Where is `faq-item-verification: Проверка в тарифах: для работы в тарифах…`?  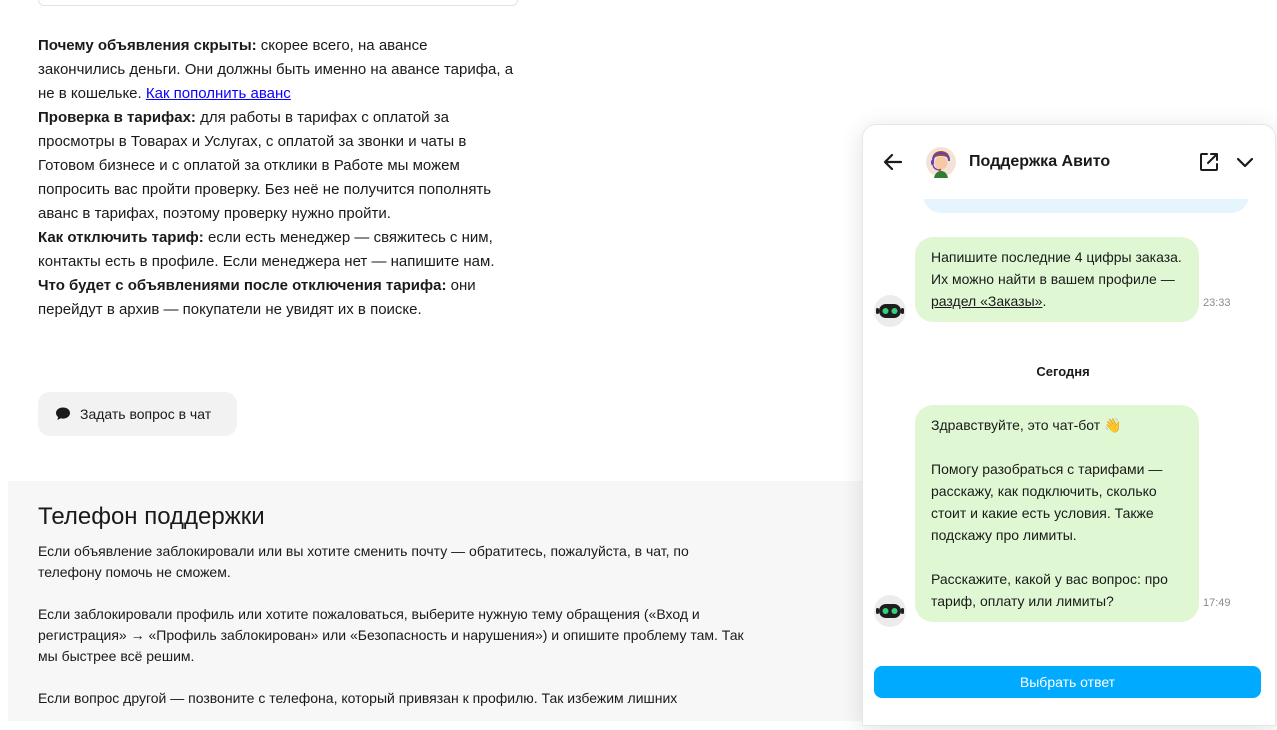 faq-item-verification: Проверка в тарифах: для работы в тарифах… is located at coordinates (265, 165).